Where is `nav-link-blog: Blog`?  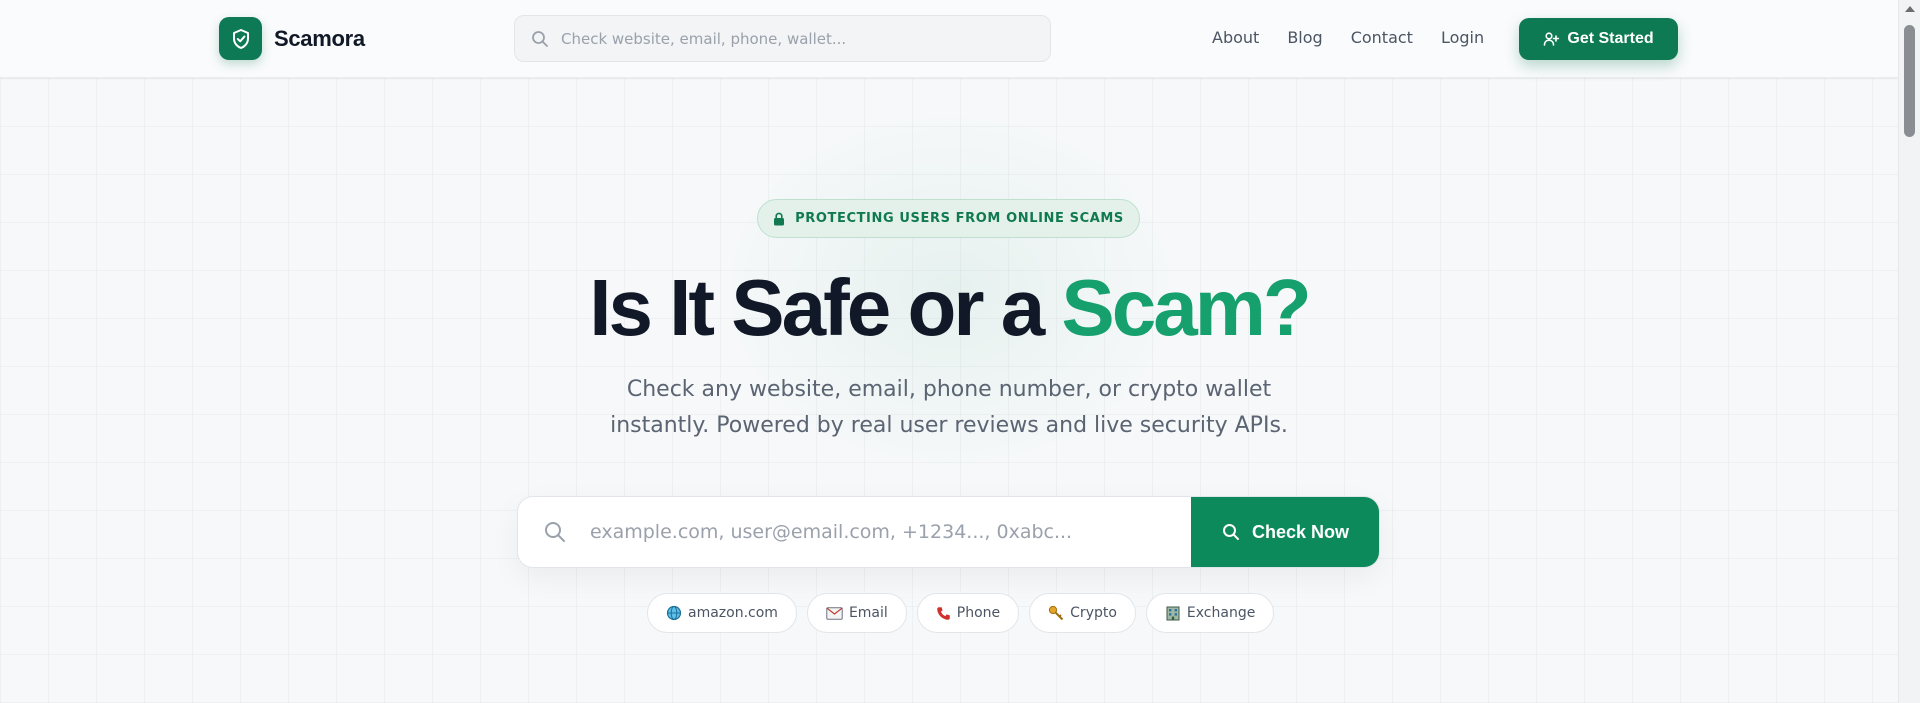
nav-link-blog: Blog is located at coordinates (1304, 38).